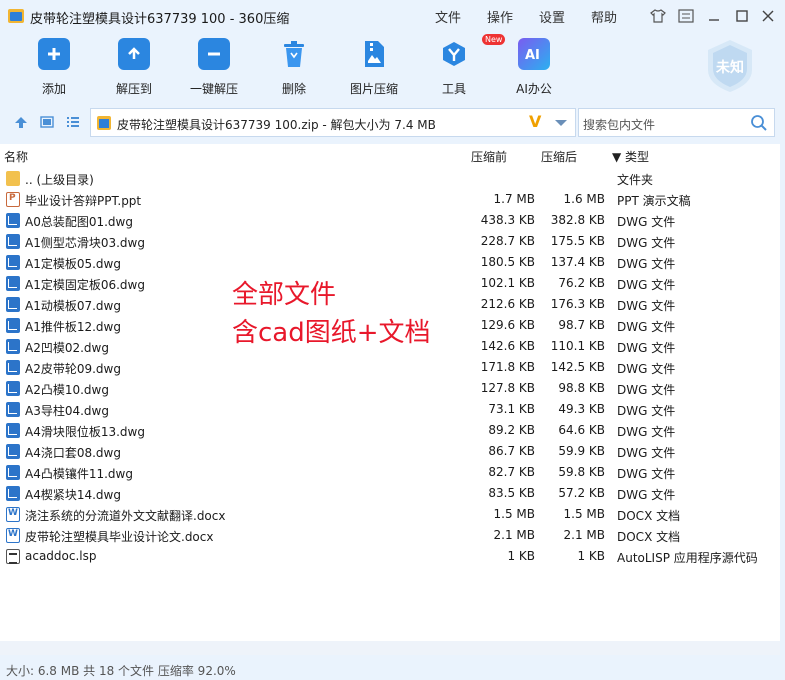  I want to click on file-row: .. (上级目录) 文件夹, so click(390, 178).